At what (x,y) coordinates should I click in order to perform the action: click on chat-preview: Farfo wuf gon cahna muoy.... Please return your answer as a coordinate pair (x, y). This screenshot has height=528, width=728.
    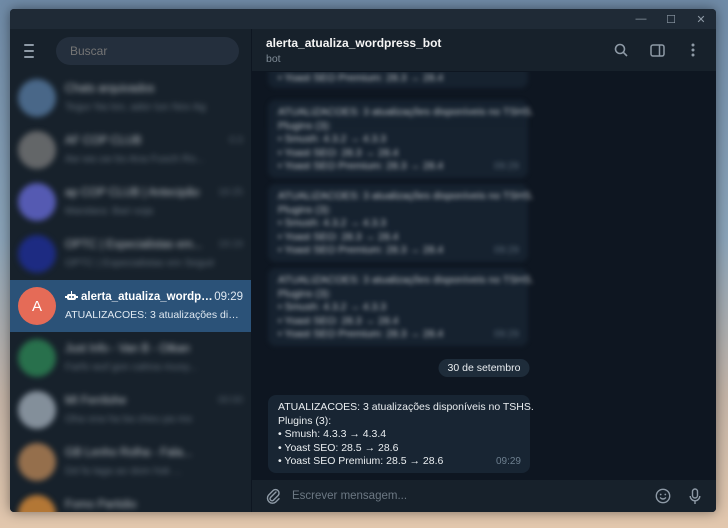
    Looking at the image, I should click on (131, 367).